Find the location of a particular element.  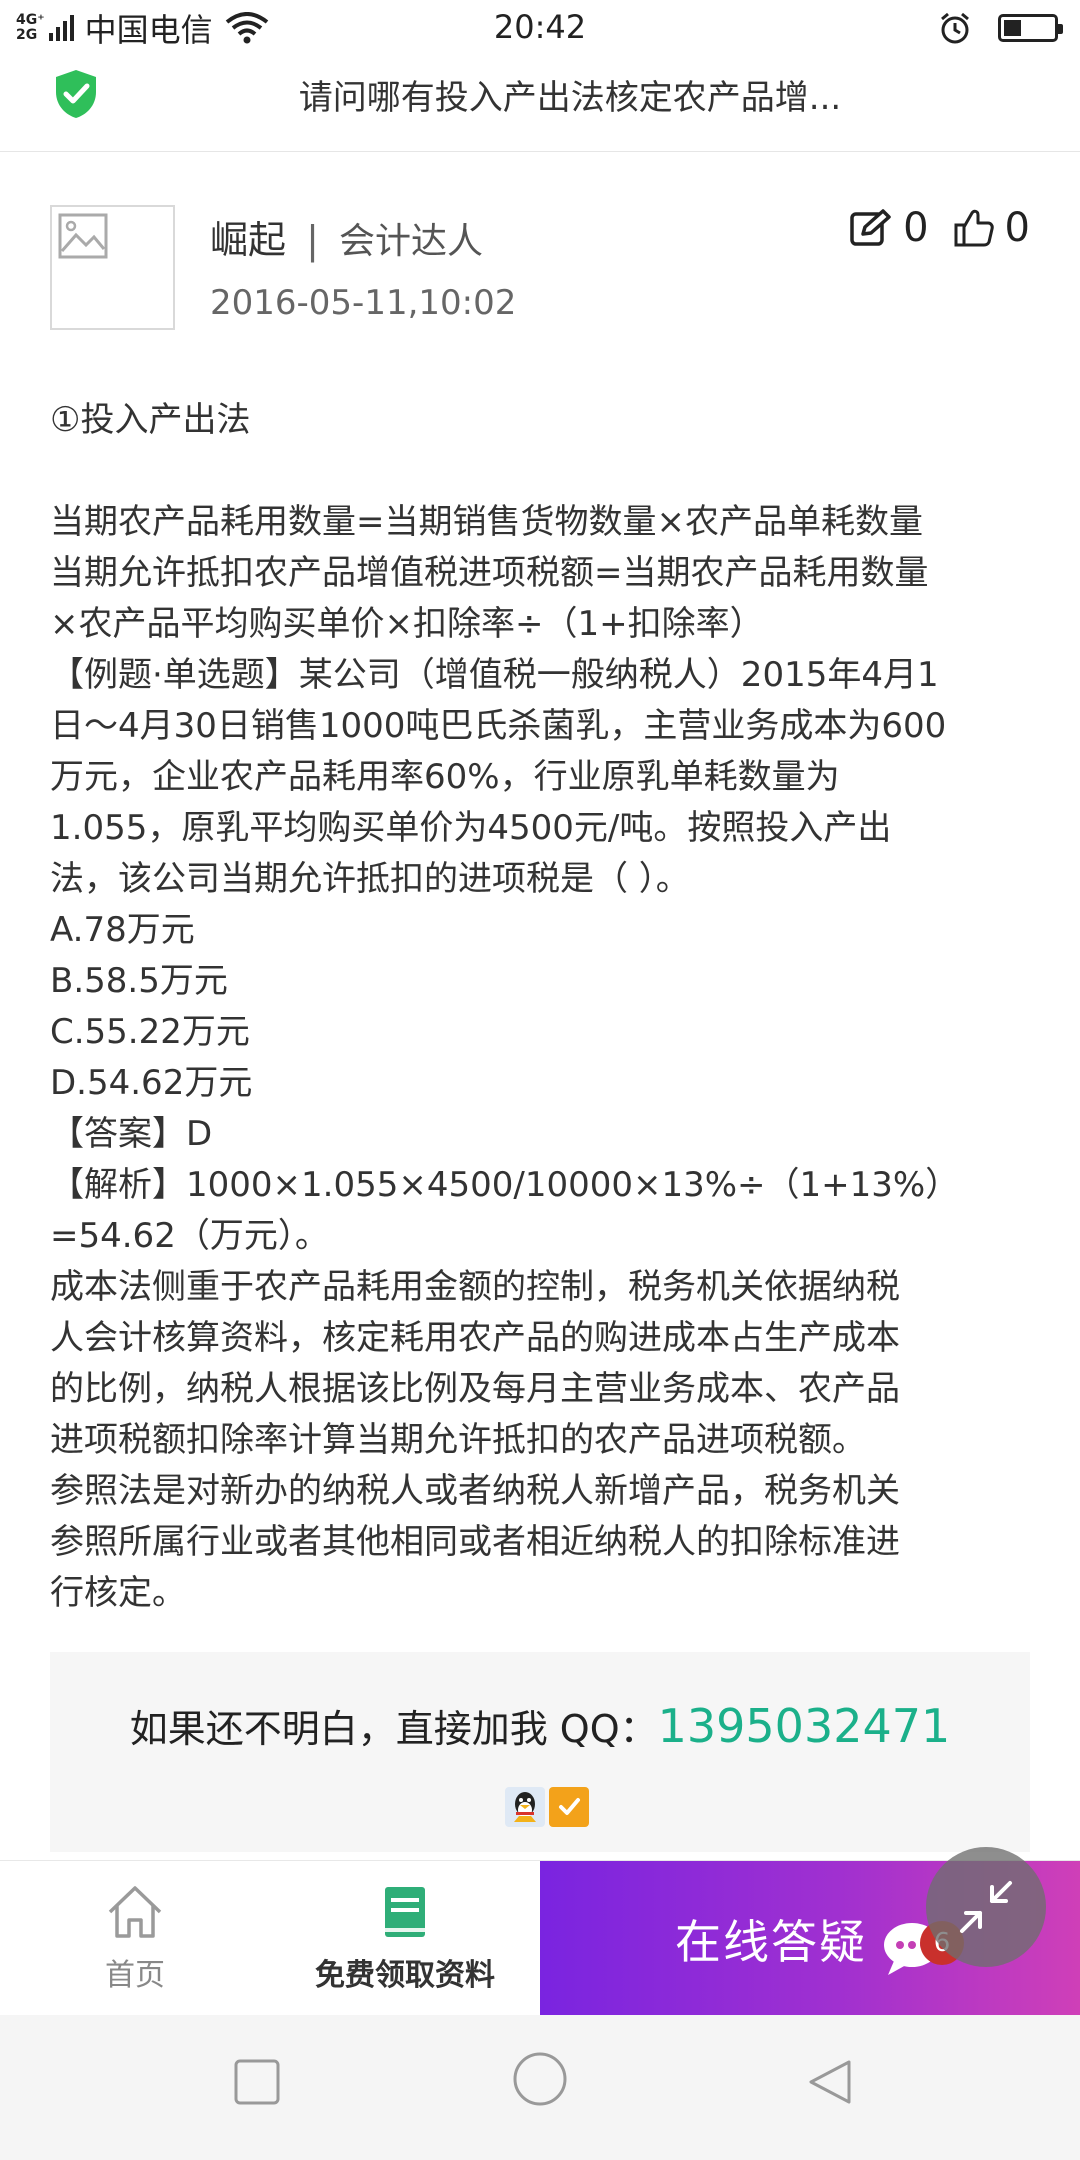

author-title: 会计达人 is located at coordinates (411, 241).